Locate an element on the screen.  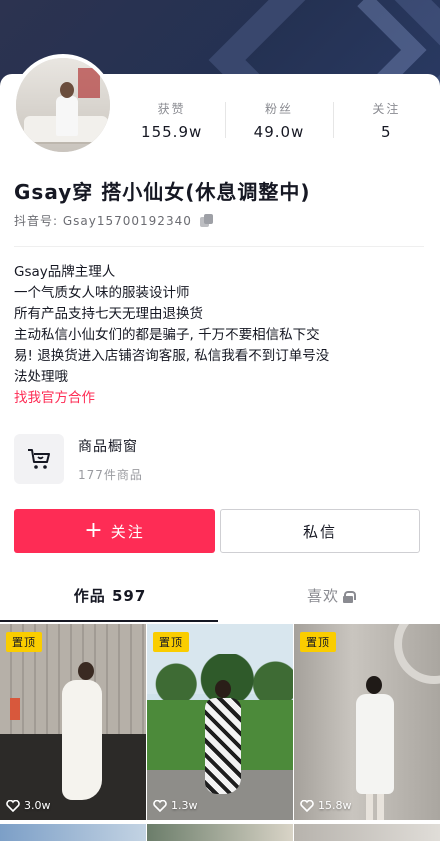
follow-label: 关注 is located at coordinates (127, 531).